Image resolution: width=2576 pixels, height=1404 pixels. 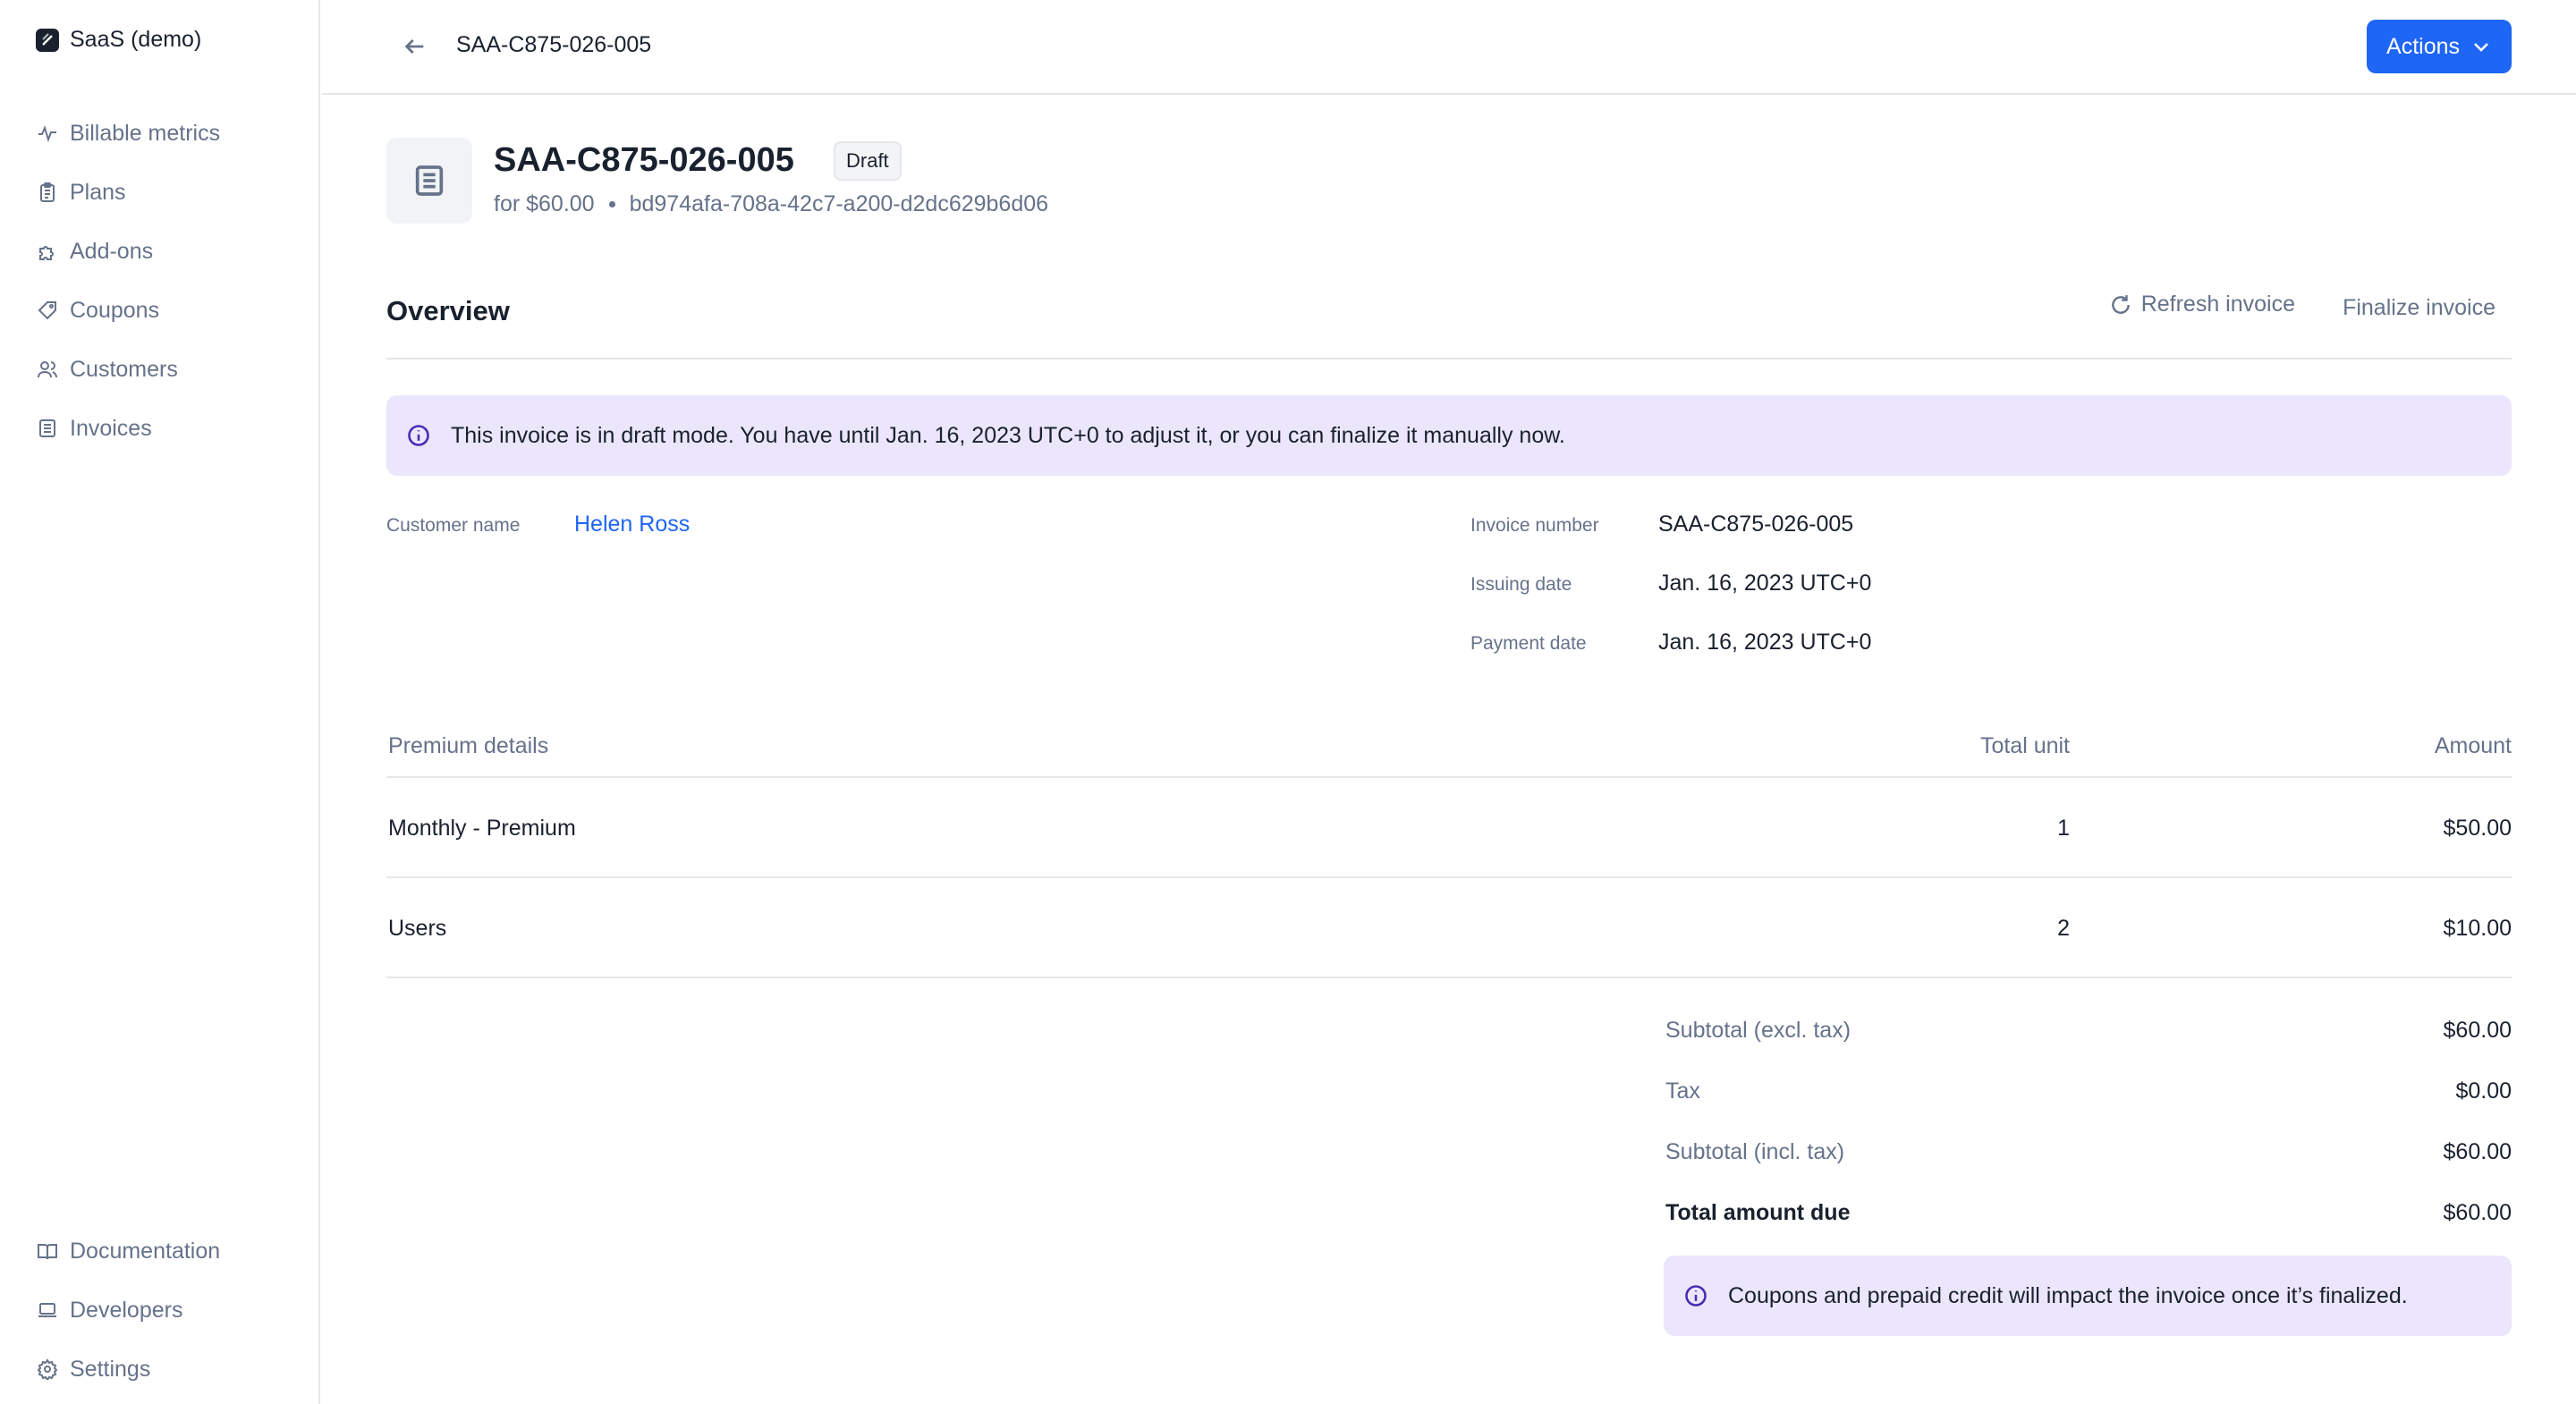 What do you see at coordinates (632, 524) in the screenshot?
I see `customer-name-link: Helen Ross` at bounding box center [632, 524].